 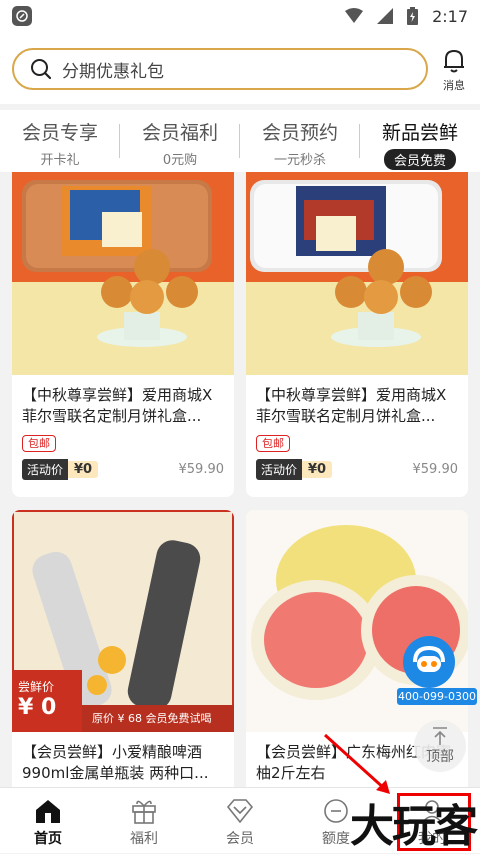 I want to click on nav-member: 会员, so click(x=240, y=820).